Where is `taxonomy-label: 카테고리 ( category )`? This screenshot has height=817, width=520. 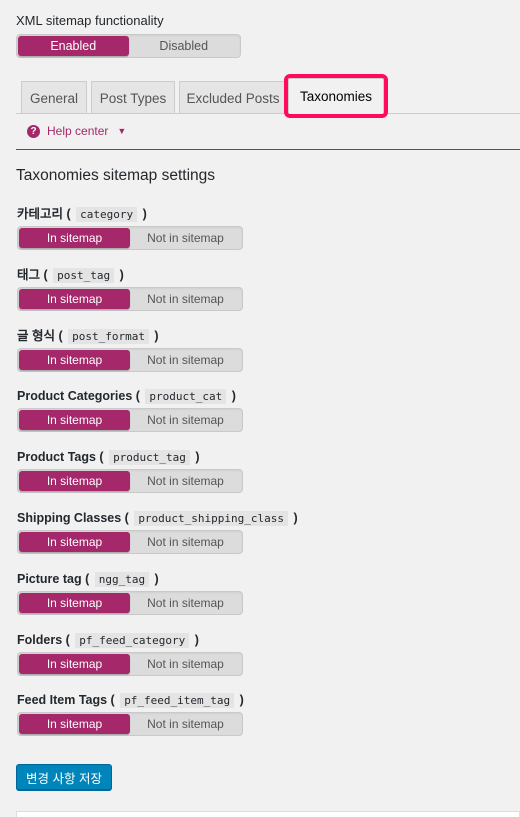
taxonomy-label: 카테고리 ( category ) is located at coordinates (82, 214).